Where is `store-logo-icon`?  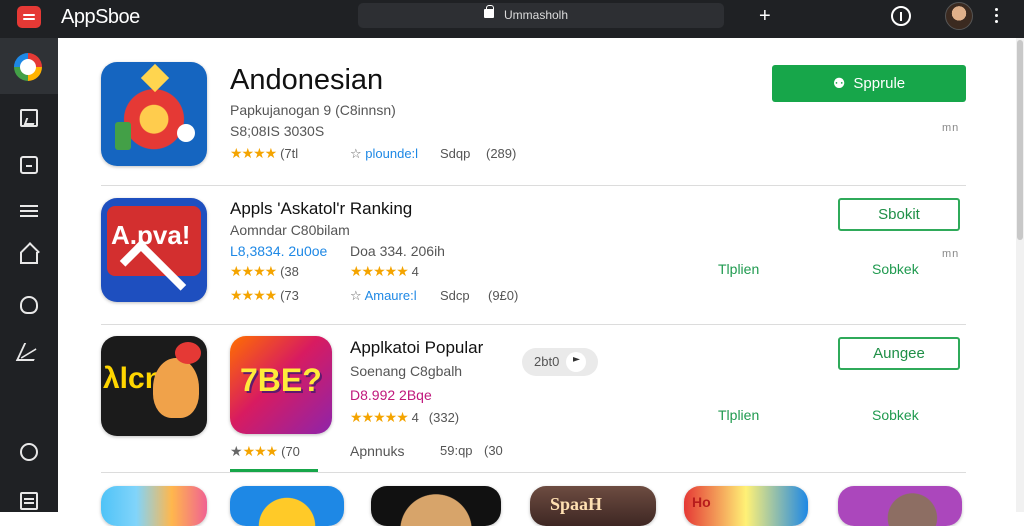 store-logo-icon is located at coordinates (28, 67).